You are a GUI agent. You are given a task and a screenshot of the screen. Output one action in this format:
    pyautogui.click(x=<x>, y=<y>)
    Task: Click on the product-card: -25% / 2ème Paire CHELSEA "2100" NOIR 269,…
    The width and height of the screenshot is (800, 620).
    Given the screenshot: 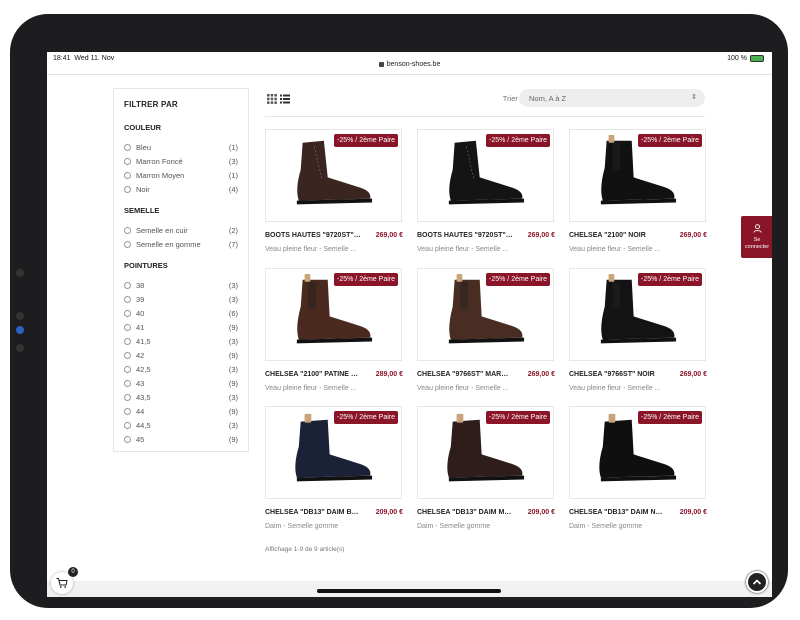 What is the action you would take?
    pyautogui.click(x=638, y=191)
    